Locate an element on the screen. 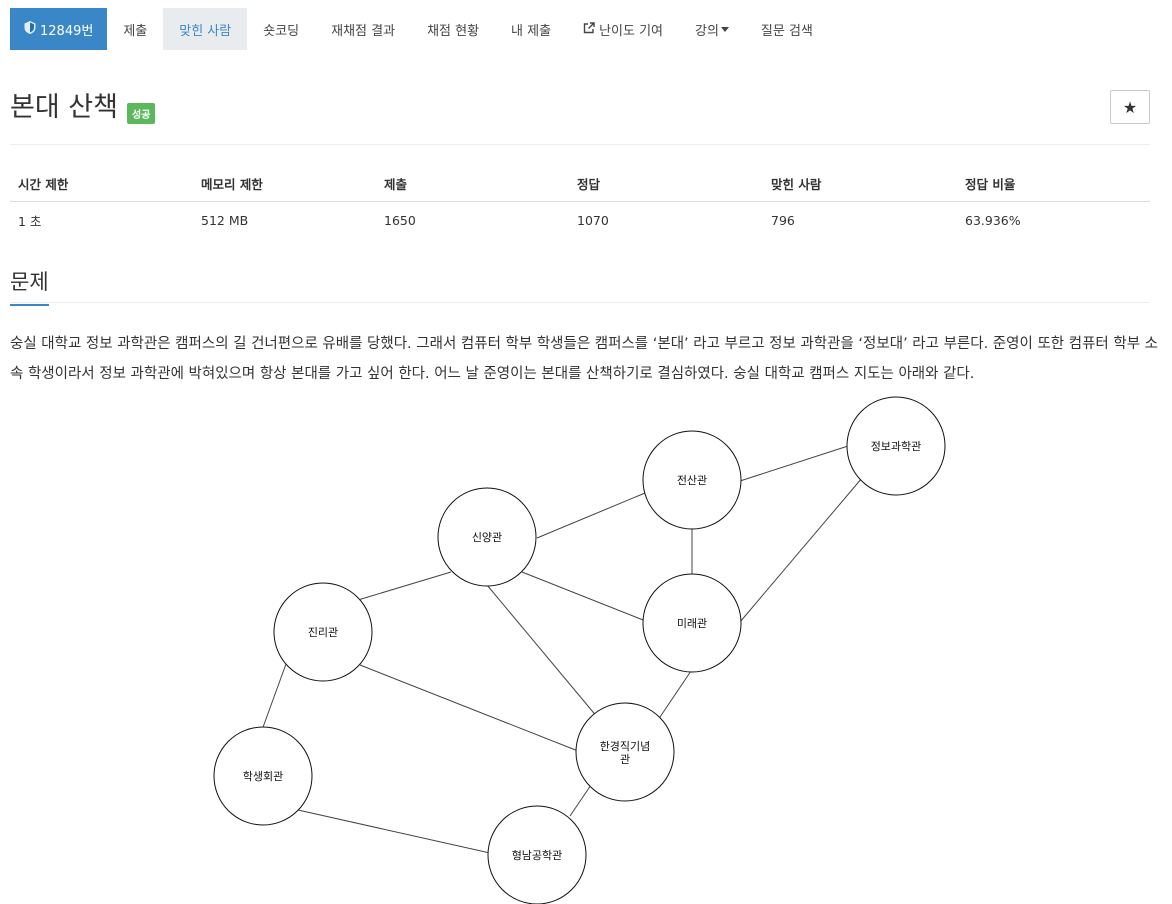 This screenshot has height=904, width=1172. header-submissions: 제출 is located at coordinates (472, 184).